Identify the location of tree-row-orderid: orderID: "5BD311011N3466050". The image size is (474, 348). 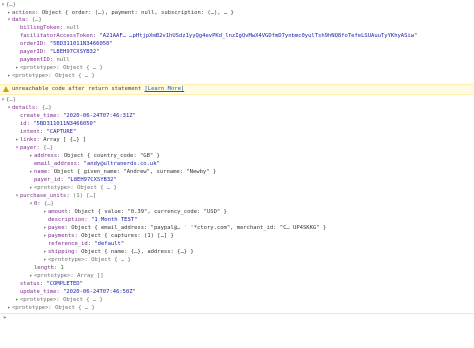
(66, 44).